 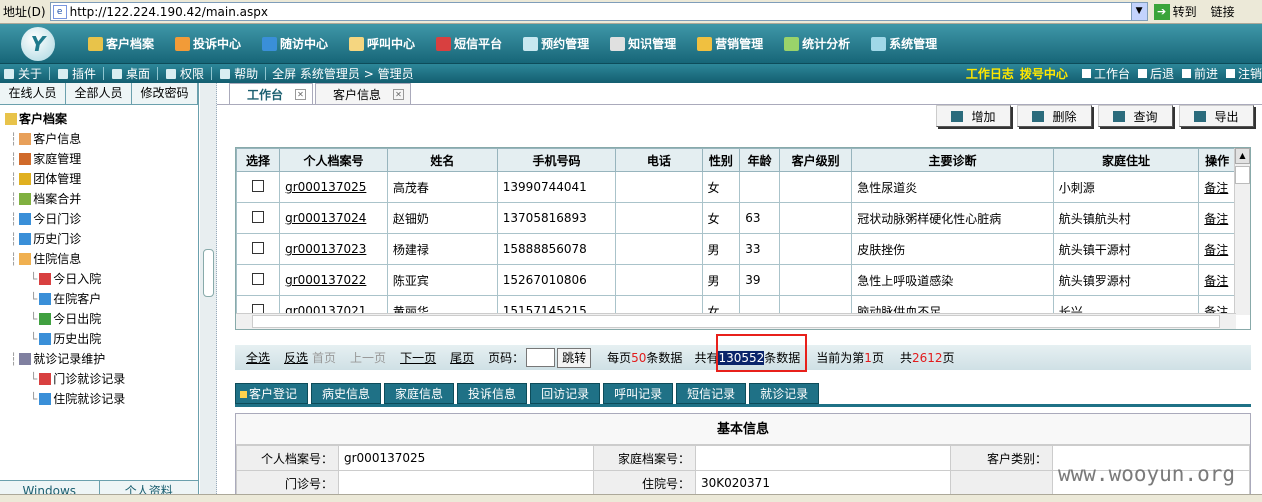 What do you see at coordinates (990, 73) in the screenshot?
I see `work-log-link: 工作日志` at bounding box center [990, 73].